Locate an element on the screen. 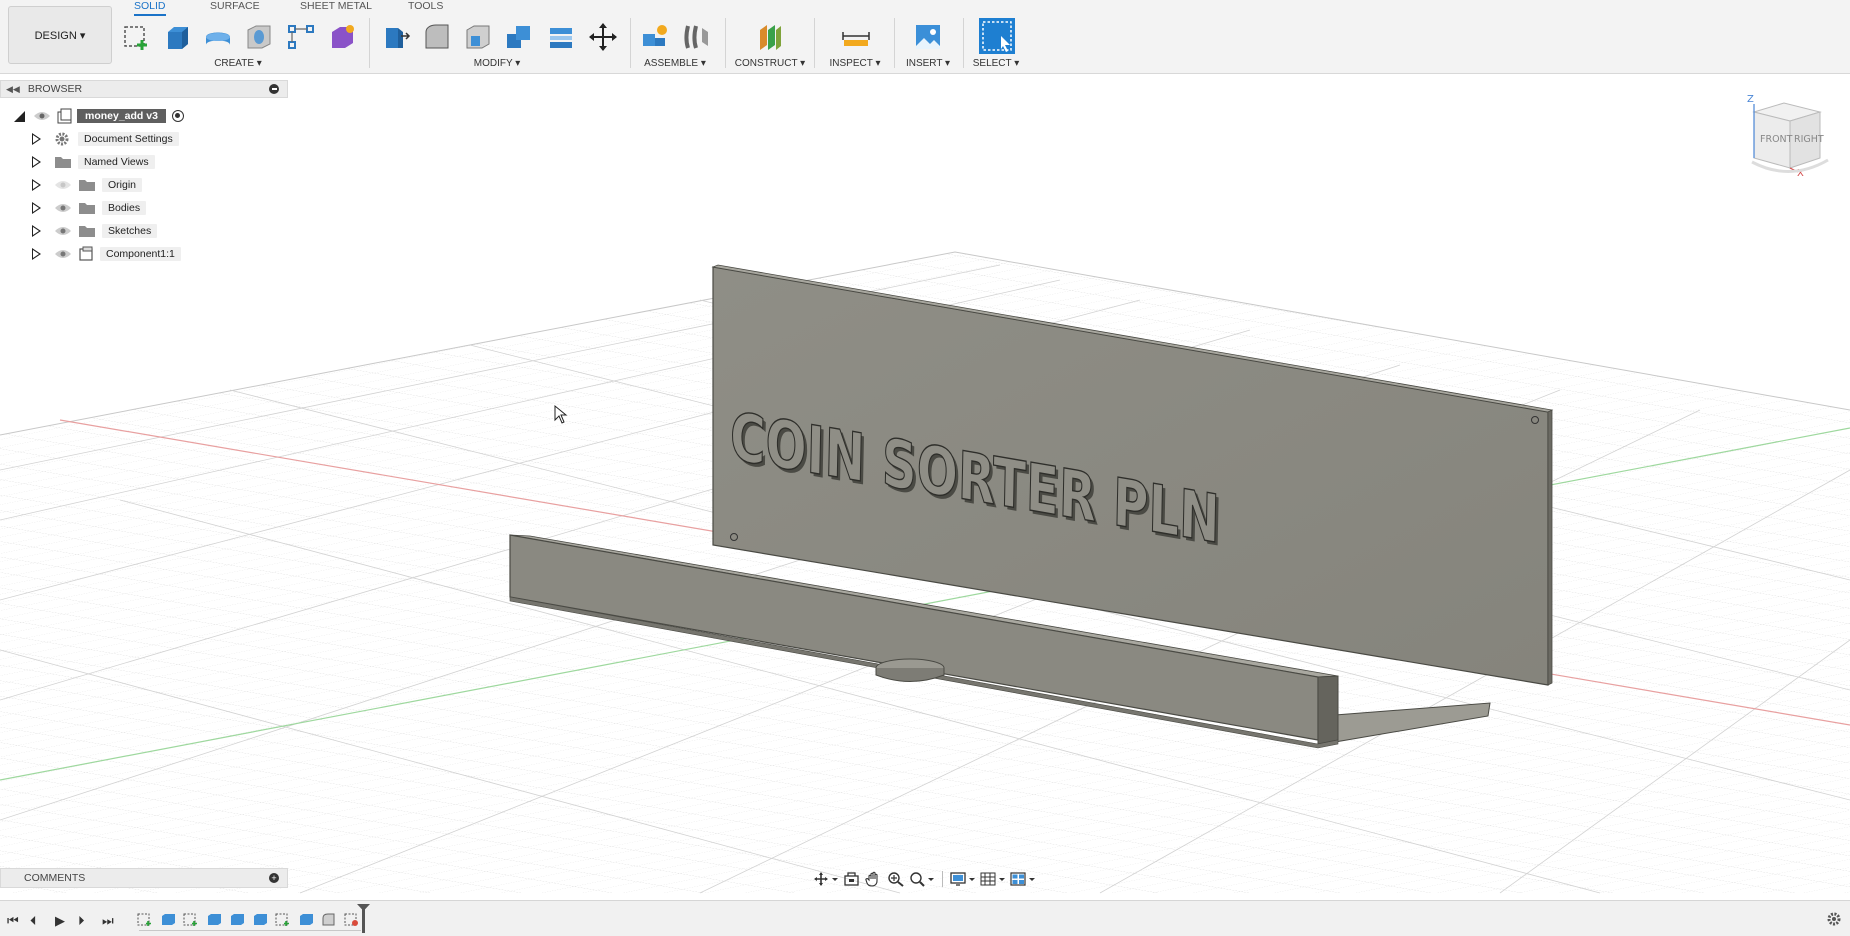 This screenshot has width=1850, height=936. tab-solid: SOLID is located at coordinates (150, 8).